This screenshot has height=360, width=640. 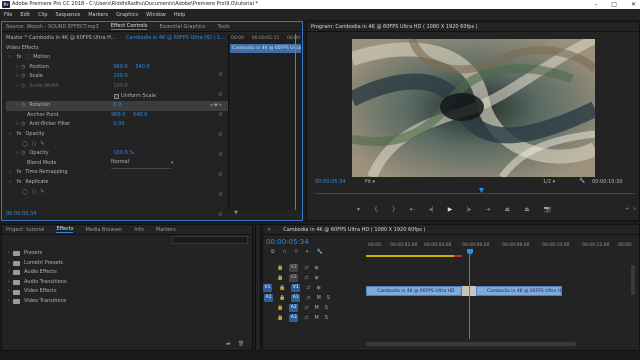 What do you see at coordinates (127, 15) in the screenshot?
I see `menu-graphics: Graphics` at bounding box center [127, 15].